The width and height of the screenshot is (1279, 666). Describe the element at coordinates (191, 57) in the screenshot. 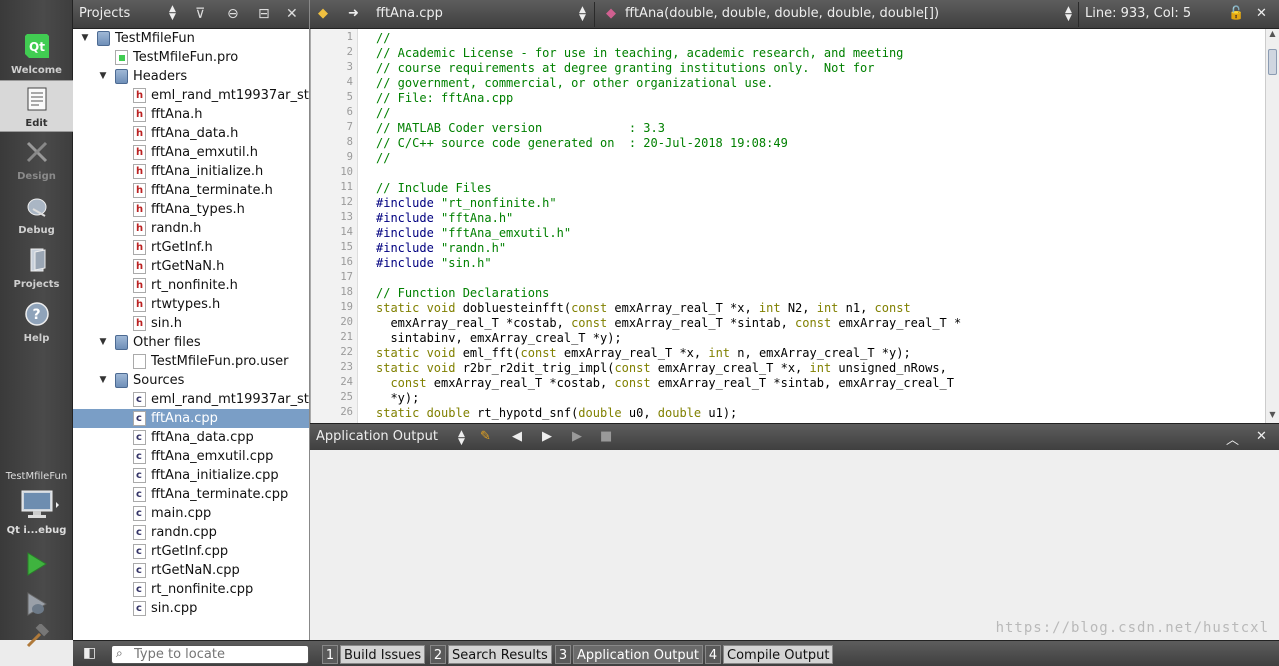

I see `tree-item-pro-file: TestMfileFun.pro` at that location.